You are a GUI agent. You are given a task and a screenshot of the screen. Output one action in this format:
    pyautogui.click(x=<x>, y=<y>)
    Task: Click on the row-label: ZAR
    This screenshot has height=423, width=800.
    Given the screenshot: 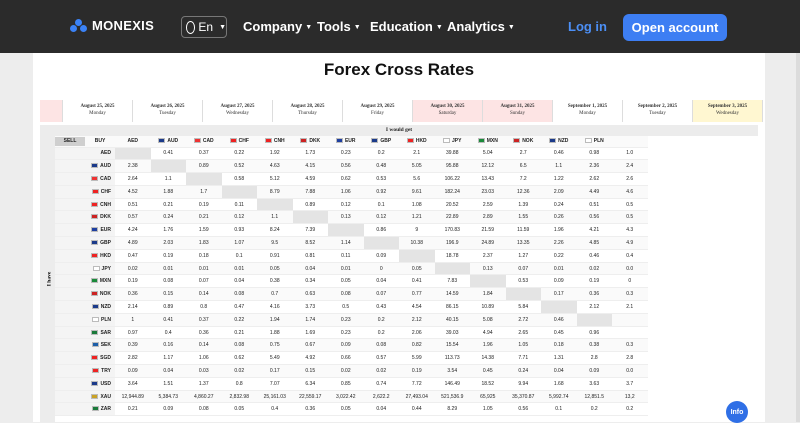 What is the action you would take?
    pyautogui.click(x=105, y=409)
    